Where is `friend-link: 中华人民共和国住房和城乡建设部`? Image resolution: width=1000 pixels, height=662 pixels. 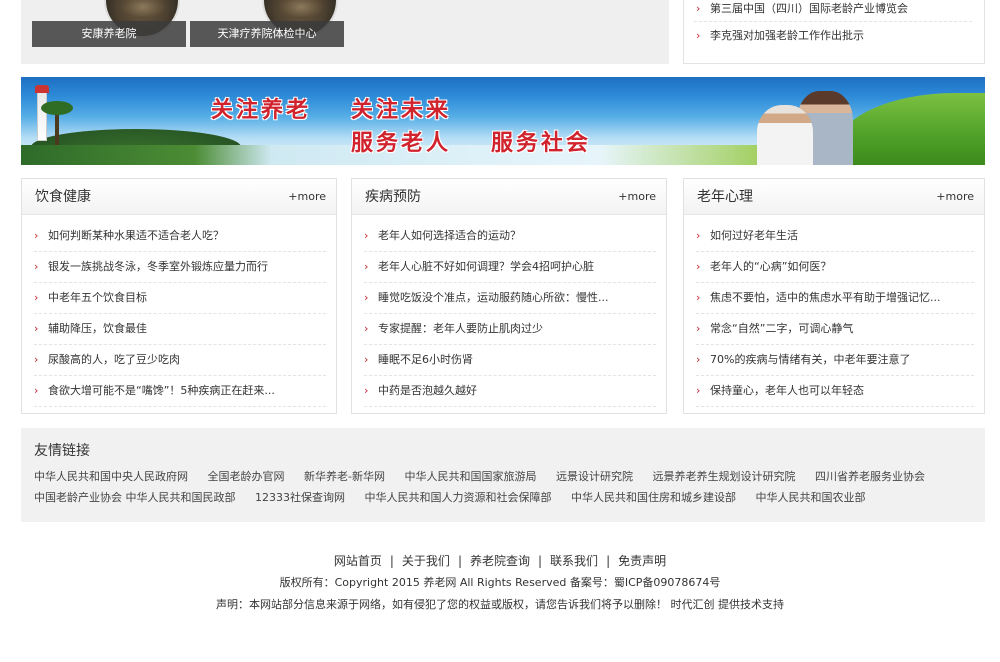
friend-link: 中华人民共和国住房和城乡建设部 is located at coordinates (661, 497).